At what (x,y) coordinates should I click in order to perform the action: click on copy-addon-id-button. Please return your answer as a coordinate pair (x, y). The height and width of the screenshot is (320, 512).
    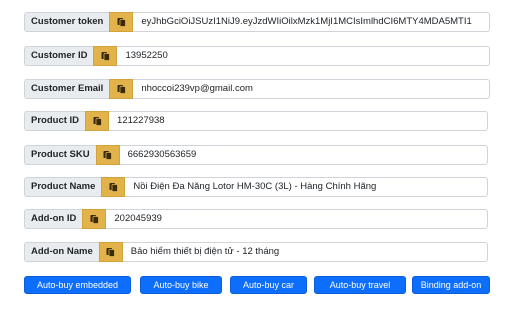
    Looking at the image, I should click on (94, 219).